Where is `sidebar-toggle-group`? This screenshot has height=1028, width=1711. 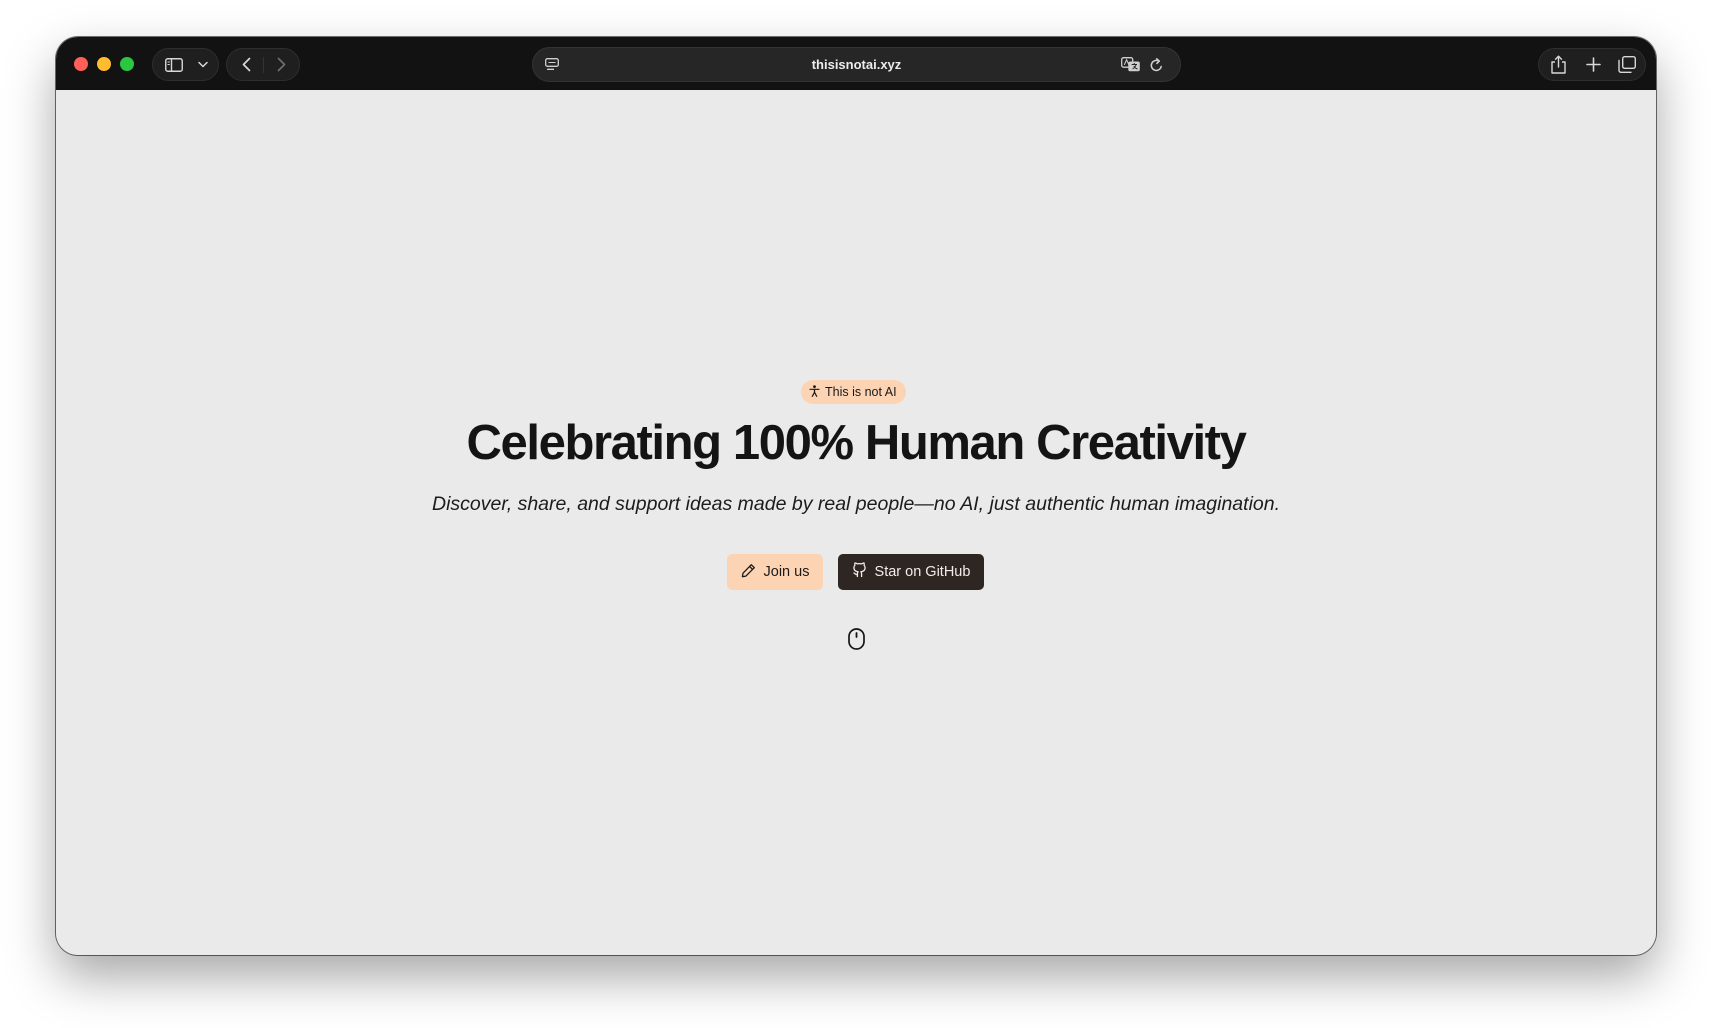
sidebar-toggle-group is located at coordinates (185, 64).